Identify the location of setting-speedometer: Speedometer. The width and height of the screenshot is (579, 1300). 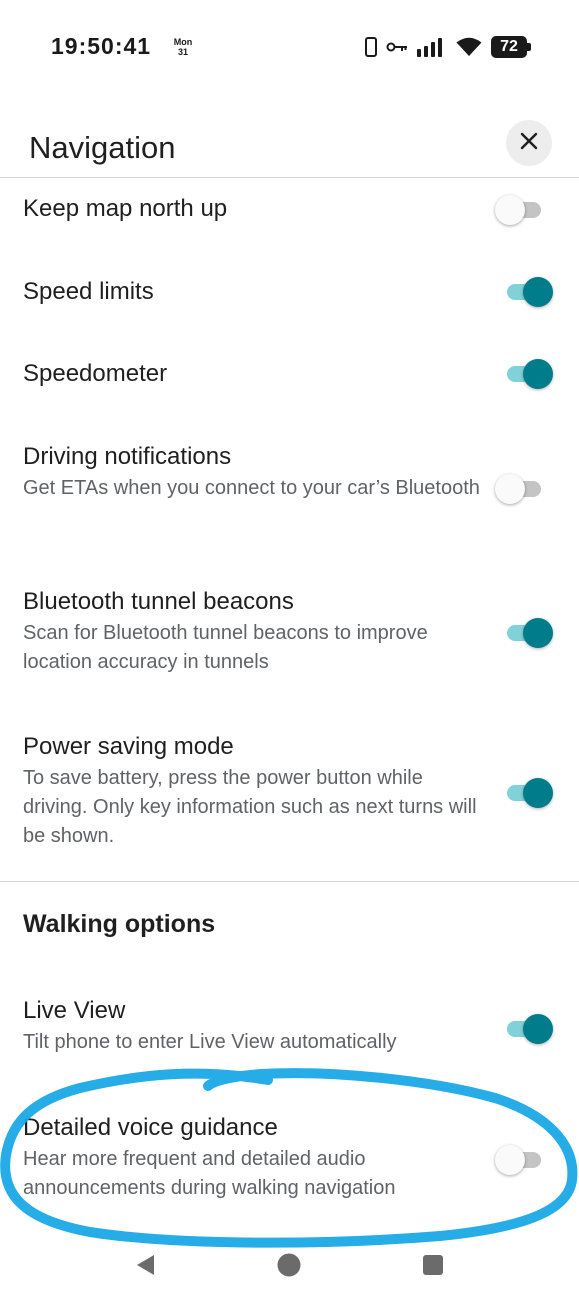
(288, 374).